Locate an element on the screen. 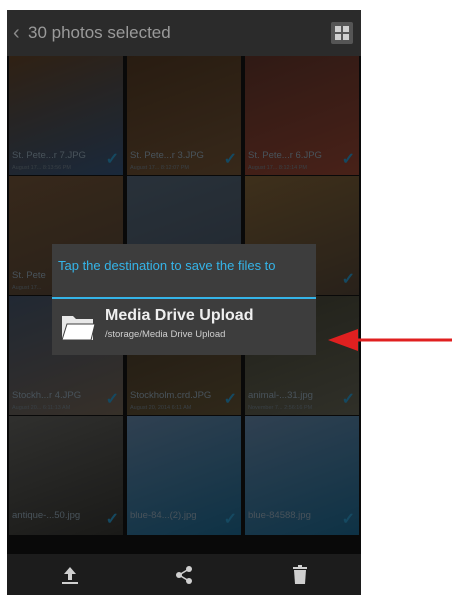 The height and width of the screenshot is (595, 454). chevron-left-icon: ‹ is located at coordinates (18, 33).